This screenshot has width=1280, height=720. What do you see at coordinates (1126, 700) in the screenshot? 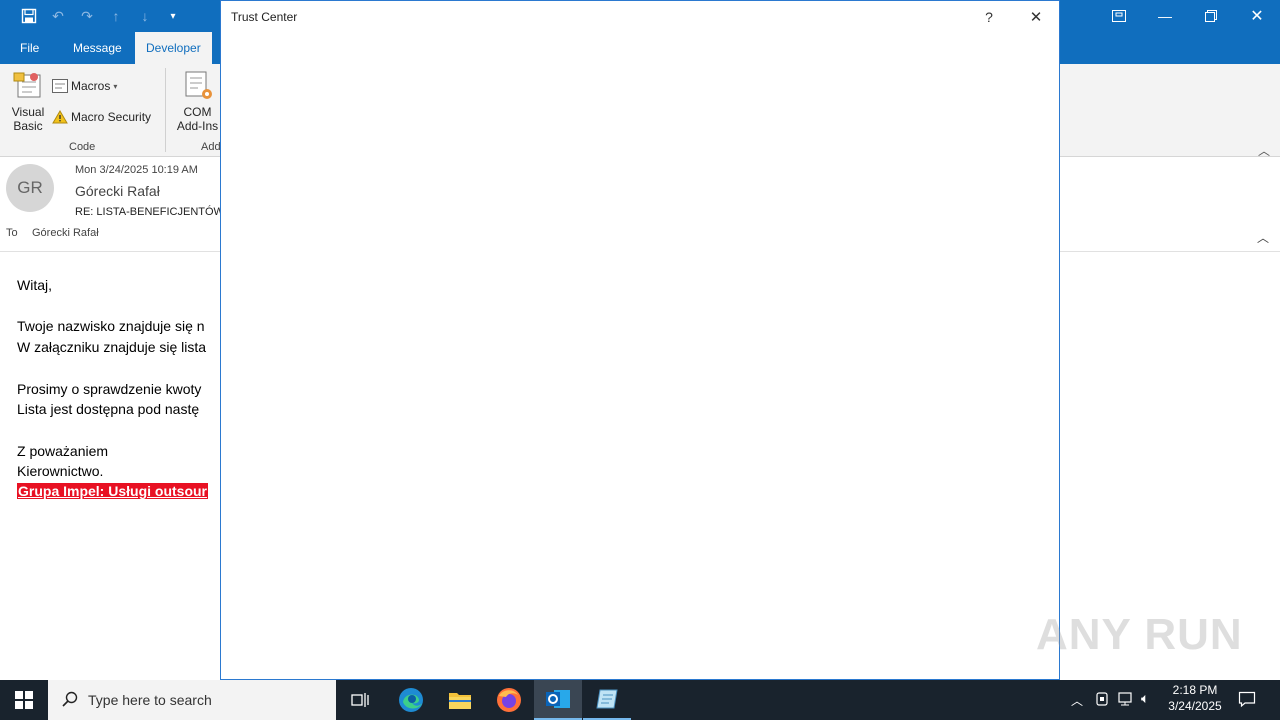
I see `network-icon` at bounding box center [1126, 700].